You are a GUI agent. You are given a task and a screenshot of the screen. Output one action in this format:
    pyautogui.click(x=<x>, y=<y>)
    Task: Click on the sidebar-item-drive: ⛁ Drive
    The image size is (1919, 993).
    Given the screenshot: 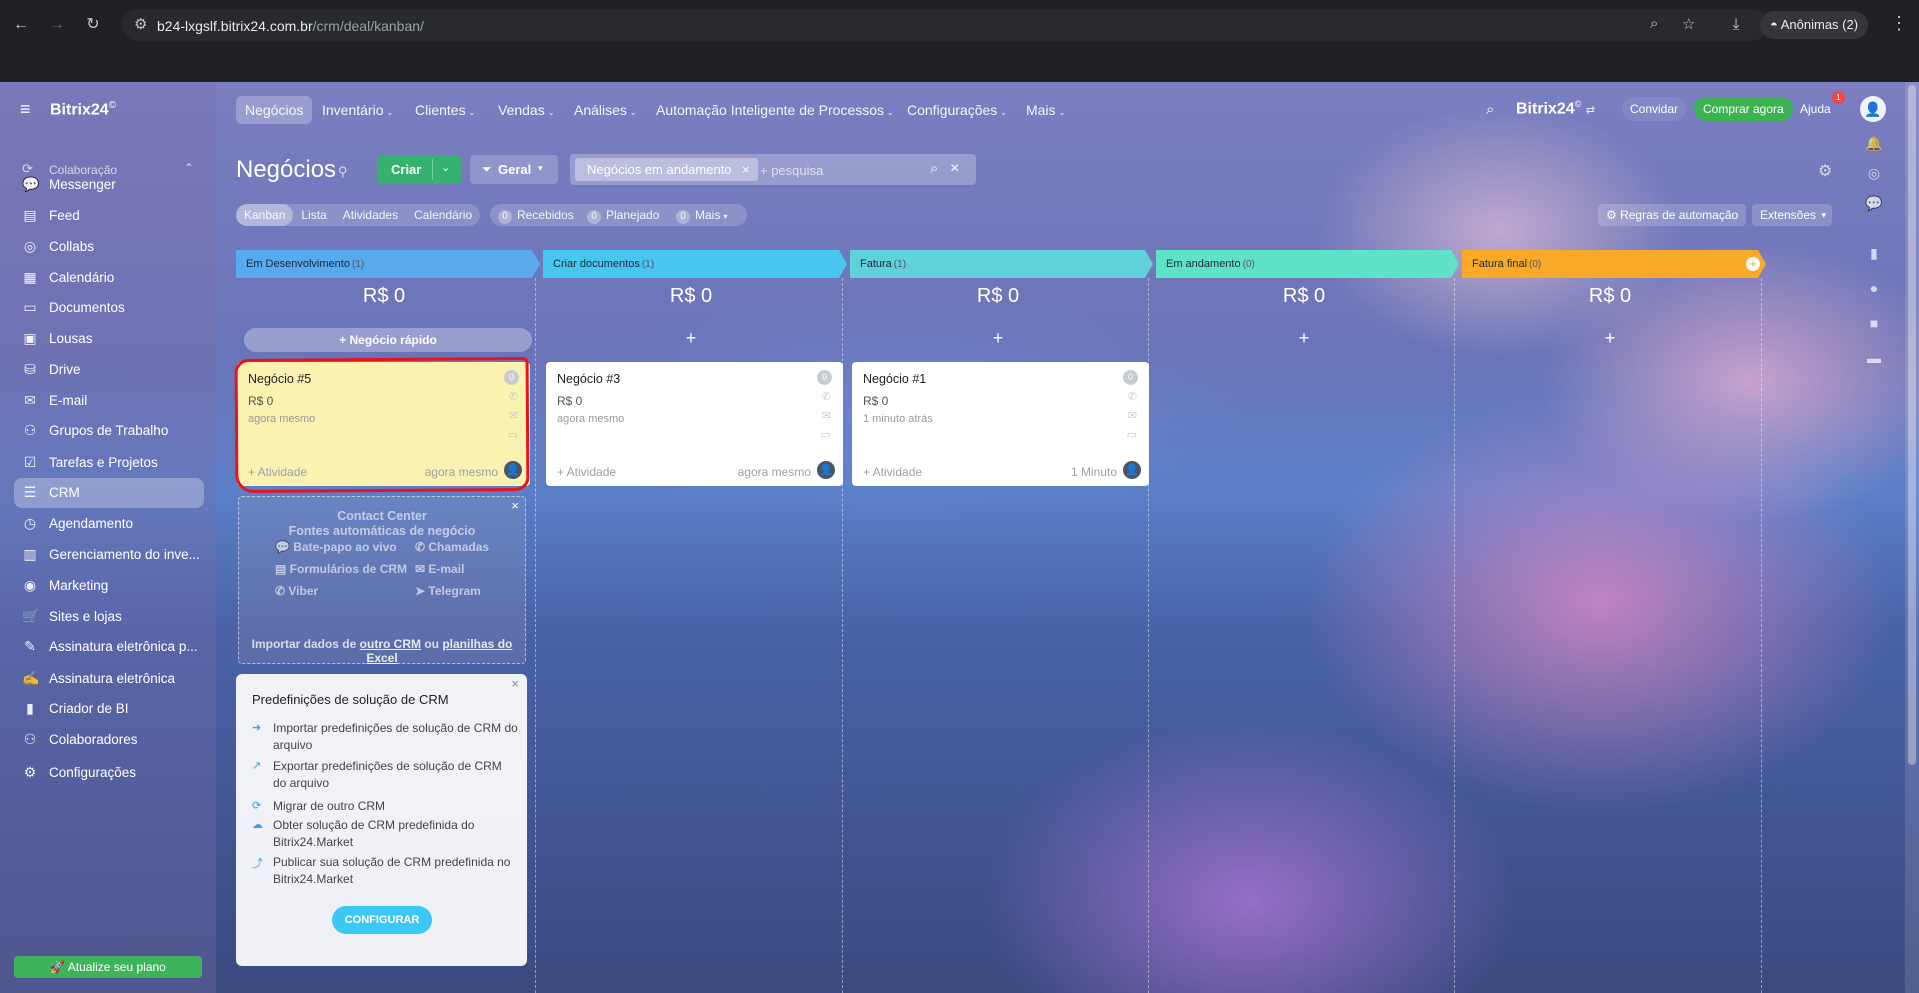 What is the action you would take?
    pyautogui.click(x=109, y=370)
    